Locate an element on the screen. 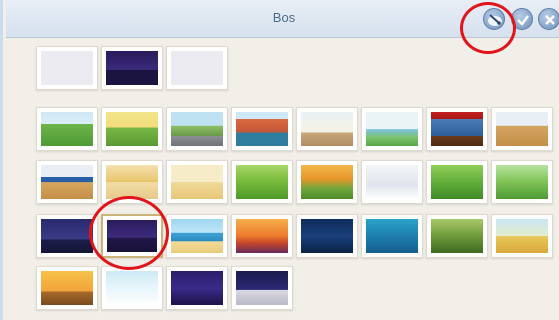  confirm-icon is located at coordinates (523, 20).